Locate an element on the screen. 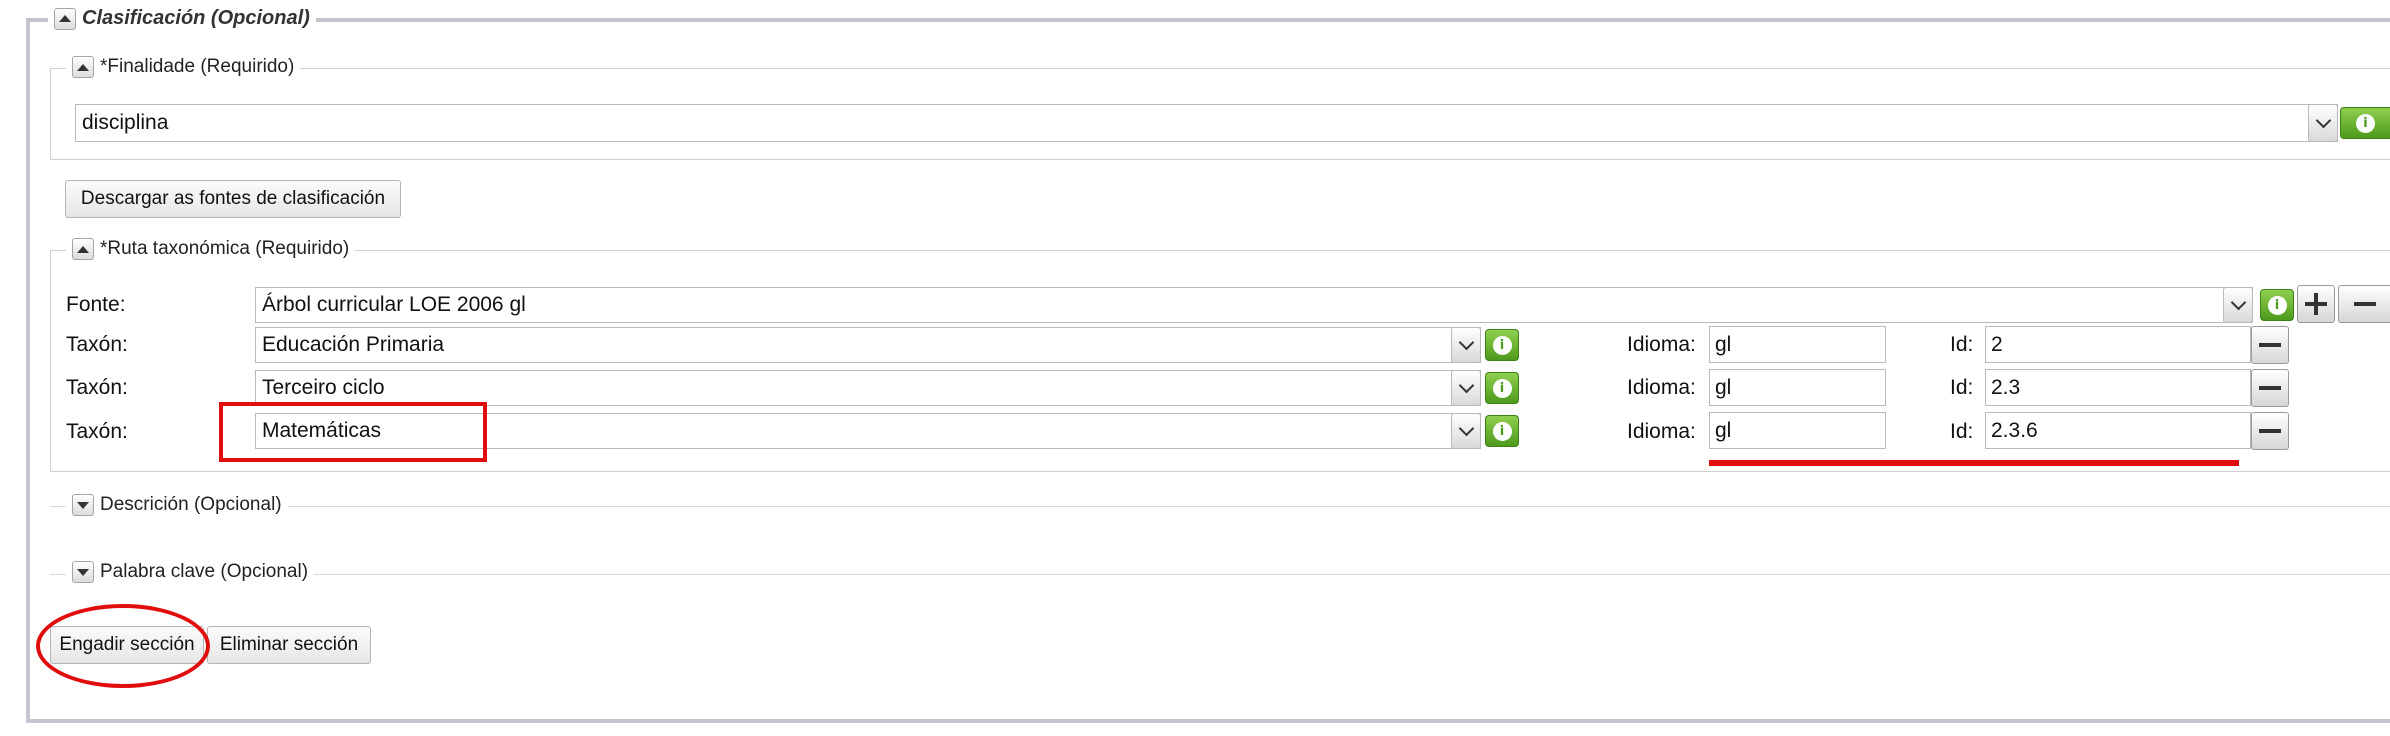 Image resolution: width=2390 pixels, height=736 pixels. taxon-select: Terceiro ciclo is located at coordinates (868, 388).